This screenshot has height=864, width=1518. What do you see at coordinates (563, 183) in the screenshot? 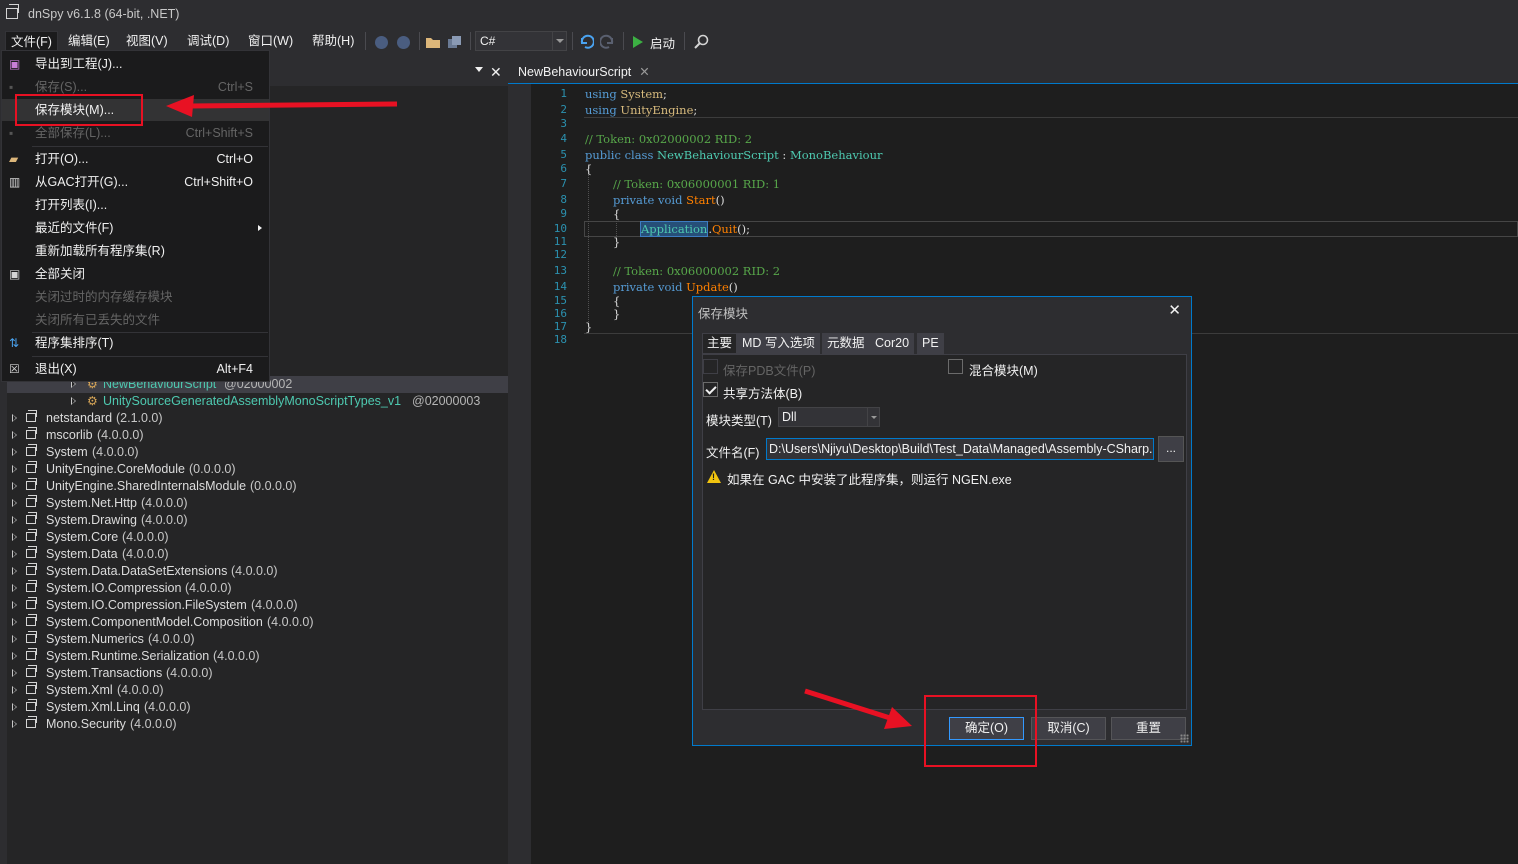
I see `line-number: 7` at bounding box center [563, 183].